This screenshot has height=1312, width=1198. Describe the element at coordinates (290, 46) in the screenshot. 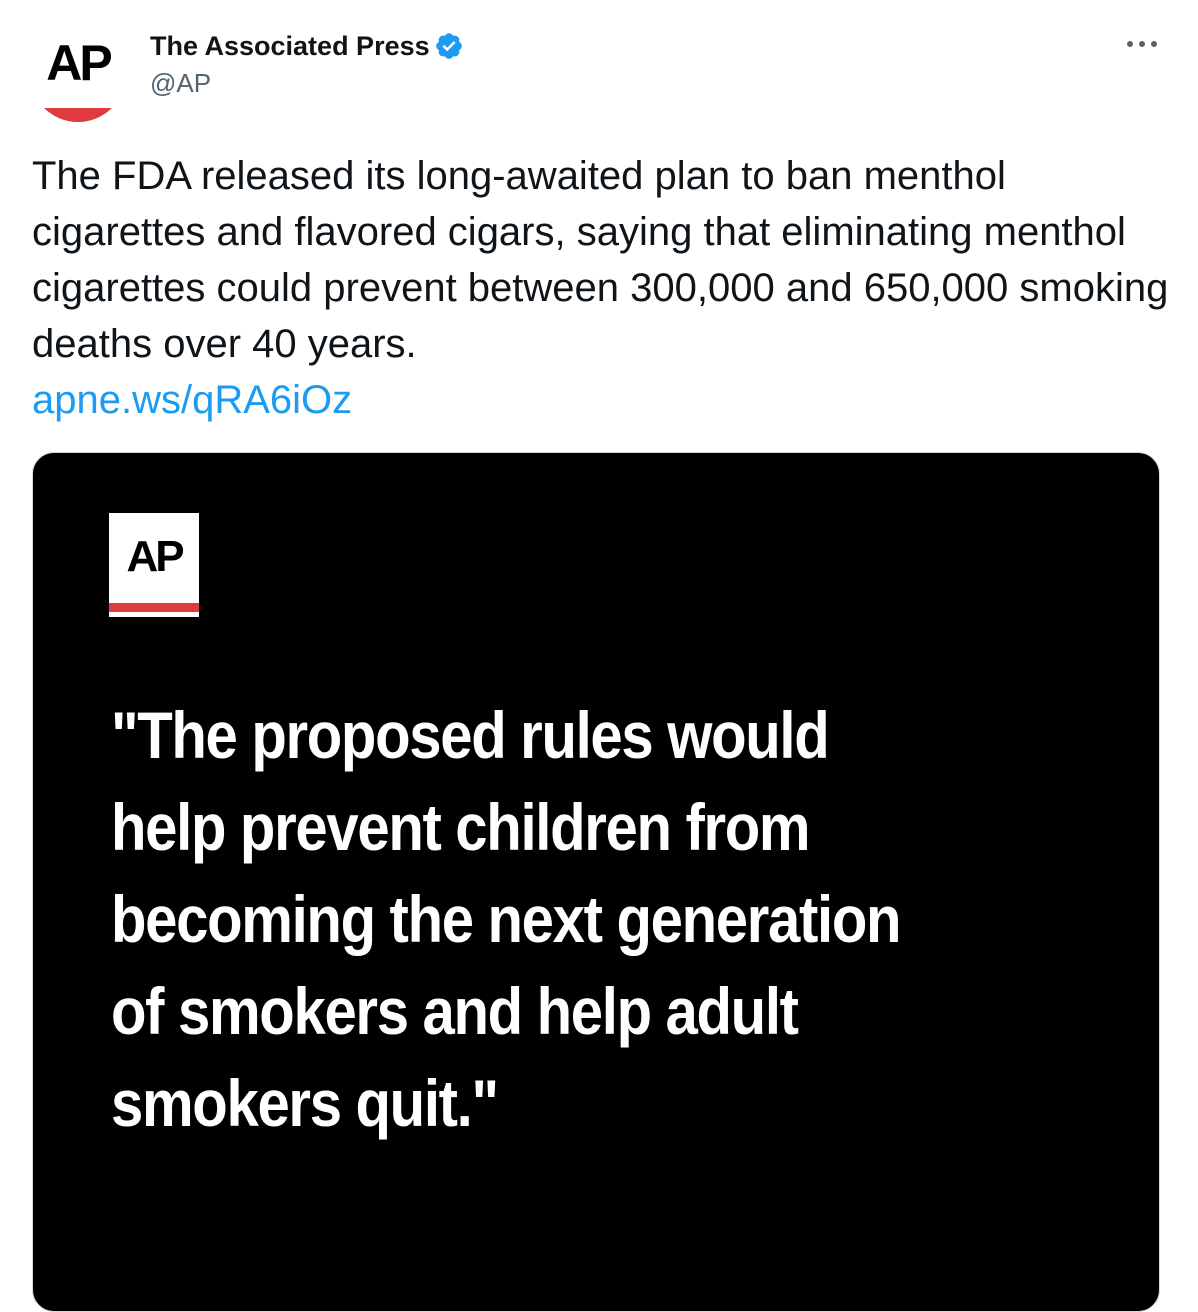

I see `author-display-name: The Associated Press` at that location.